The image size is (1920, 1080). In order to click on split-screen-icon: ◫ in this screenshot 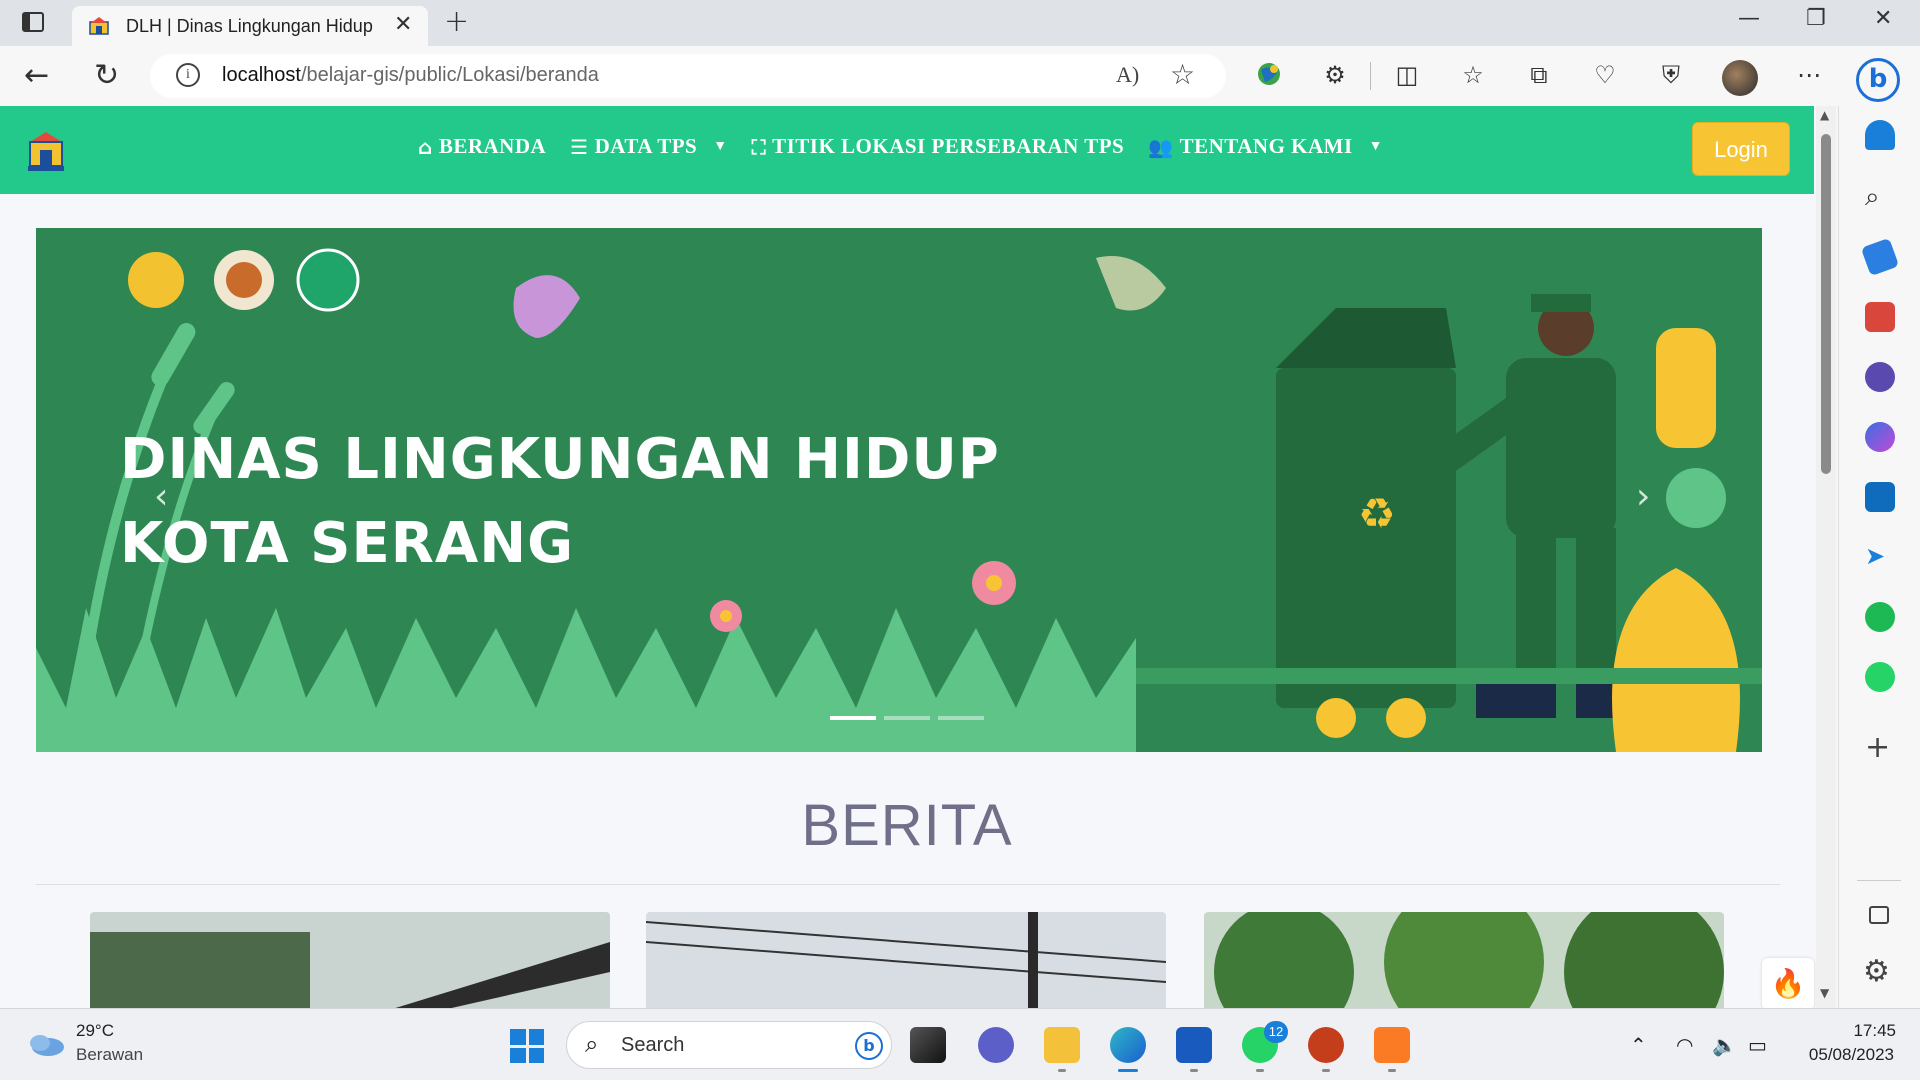, I will do `click(1407, 75)`.